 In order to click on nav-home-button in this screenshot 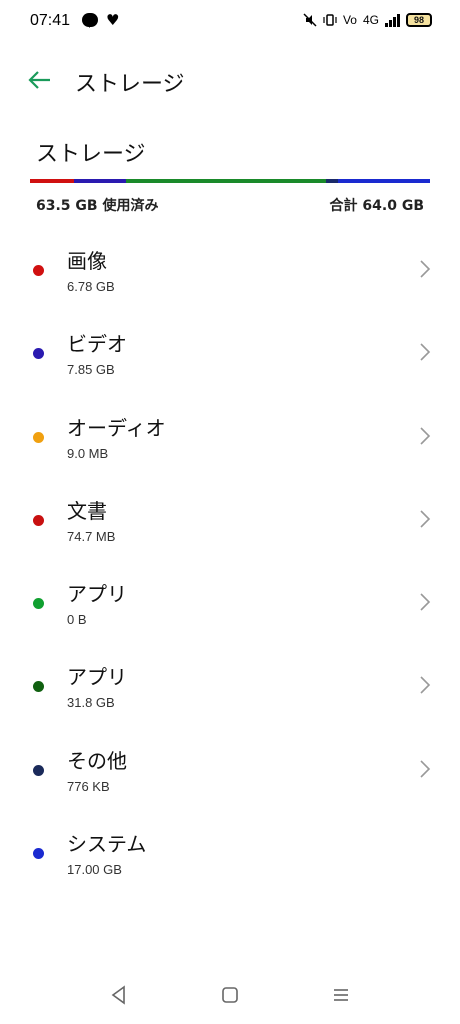, I will do `click(230, 995)`.